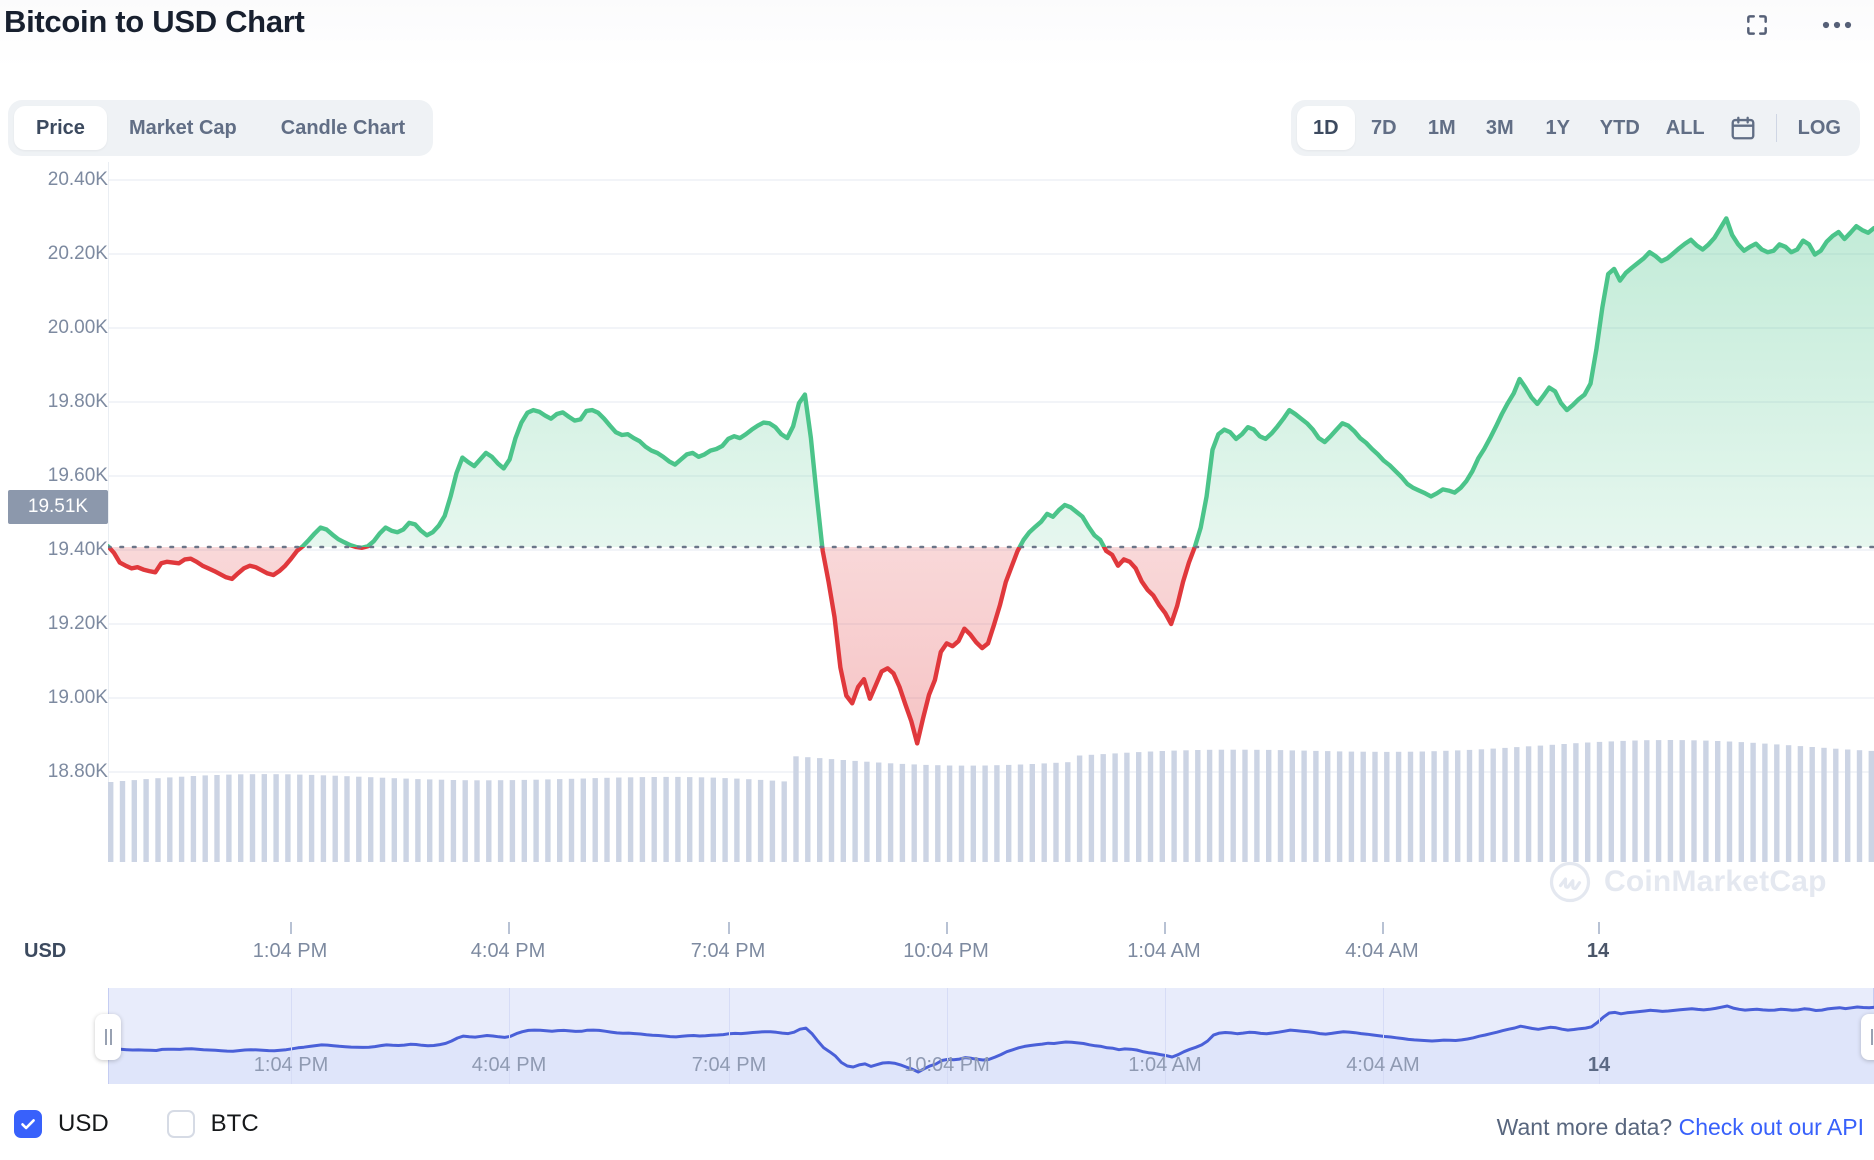 The image size is (1874, 1160). What do you see at coordinates (1819, 128) in the screenshot?
I see `log-scale-button: LOG` at bounding box center [1819, 128].